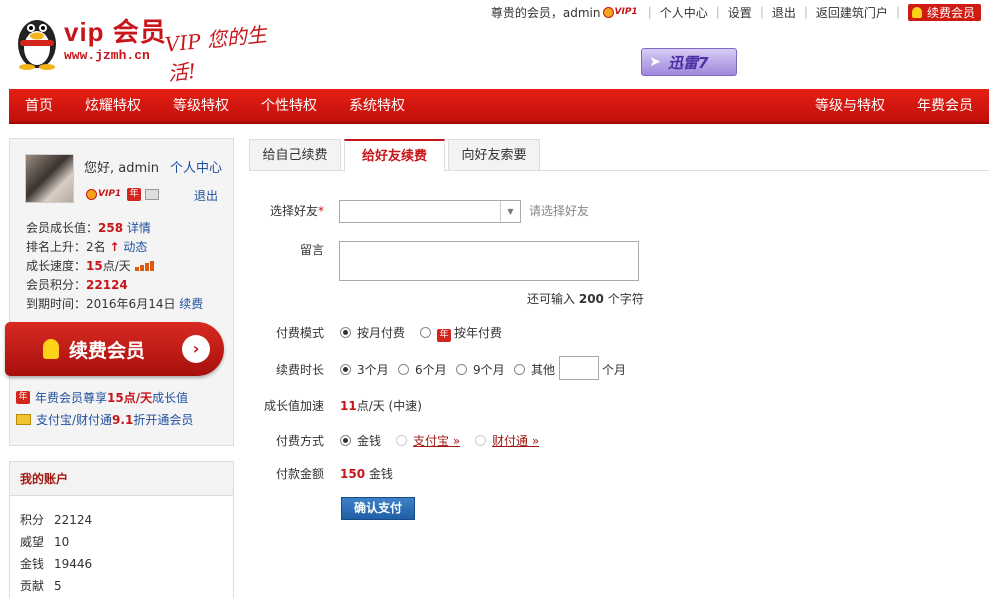 Image resolution: width=995 pixels, height=598 pixels. I want to click on tab-ask-friend: 向好友索要, so click(494, 155).